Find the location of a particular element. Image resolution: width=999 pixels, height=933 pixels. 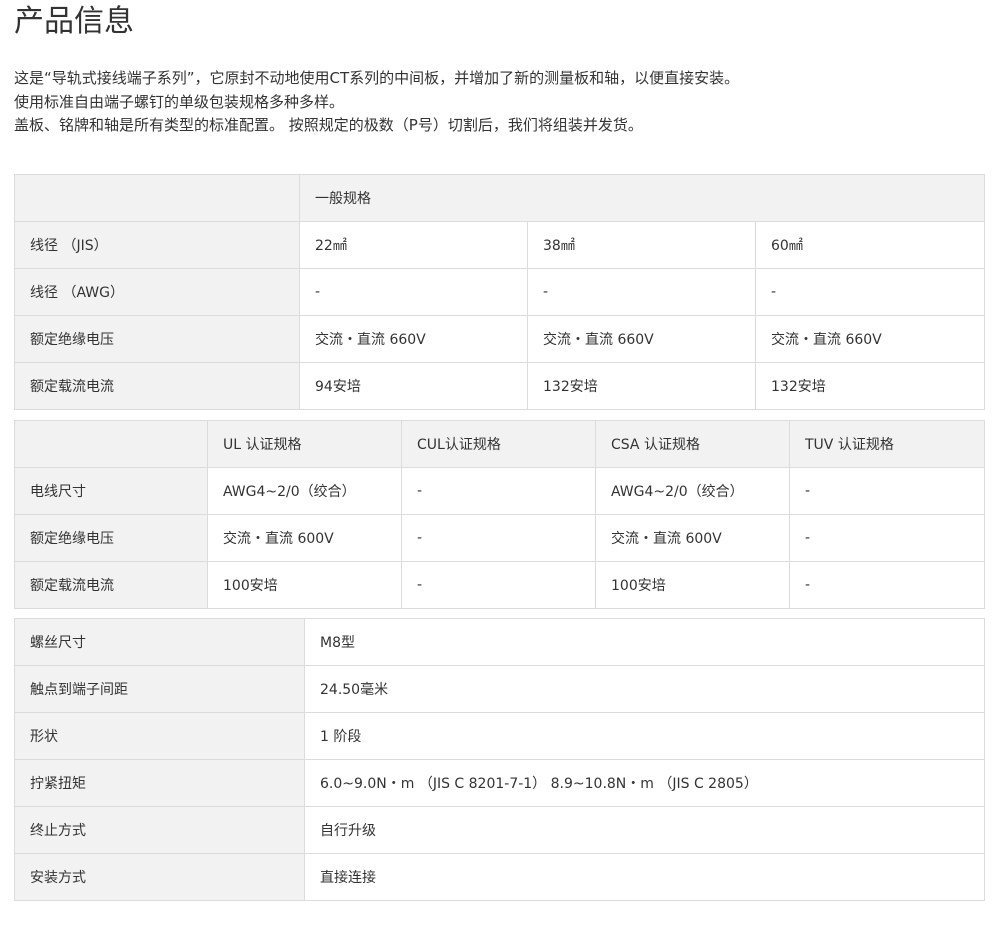

table-row: 电线尺寸 AWG4~2/0（绞合） - AWG4~2/0（绞合） - is located at coordinates (499, 491).